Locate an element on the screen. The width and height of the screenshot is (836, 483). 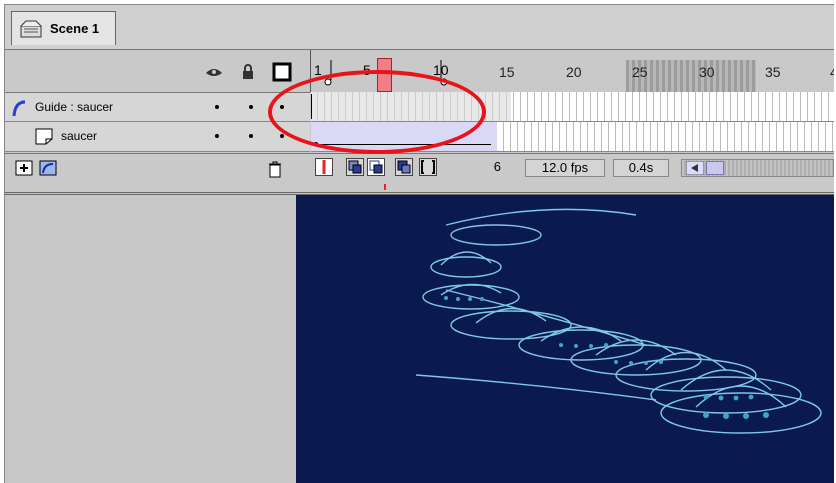
outline-icon is located at coordinates (282, 72).